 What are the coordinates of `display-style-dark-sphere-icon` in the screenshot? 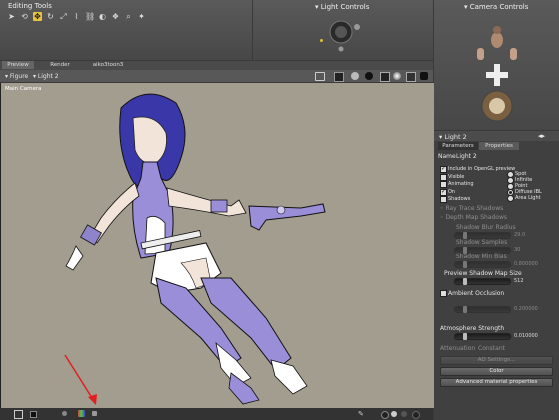 It's located at (369, 76).